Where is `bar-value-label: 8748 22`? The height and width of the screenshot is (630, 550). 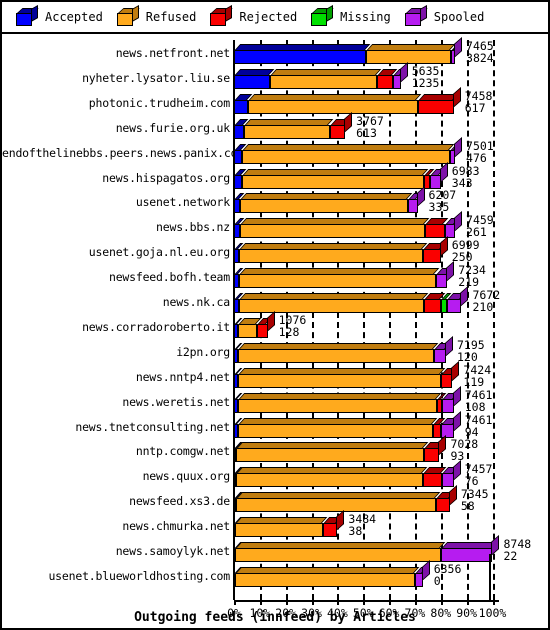
bar-value-label: 8748 22 is located at coordinates (518, 550).